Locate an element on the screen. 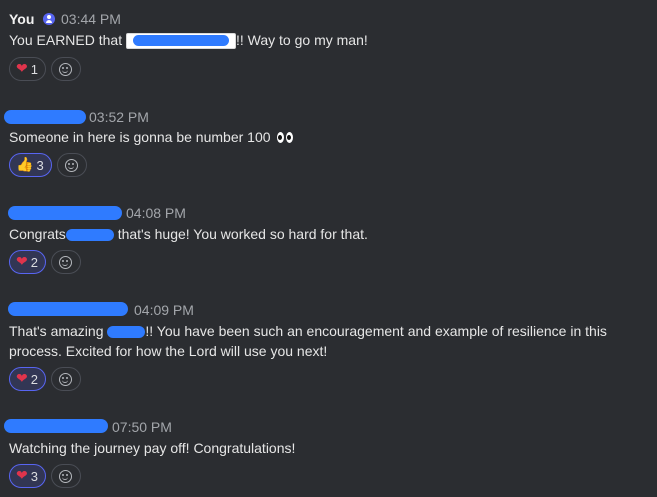 Image resolution: width=657 pixels, height=497 pixels. message-text: Someone in here is gonna be number 100 is located at coordinates (152, 137).